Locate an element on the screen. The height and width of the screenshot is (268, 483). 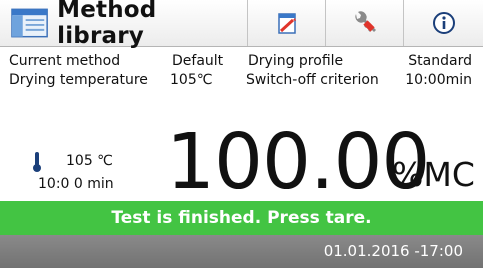
date-time: 01.01.2016 -17:00 is located at coordinates (393, 251).